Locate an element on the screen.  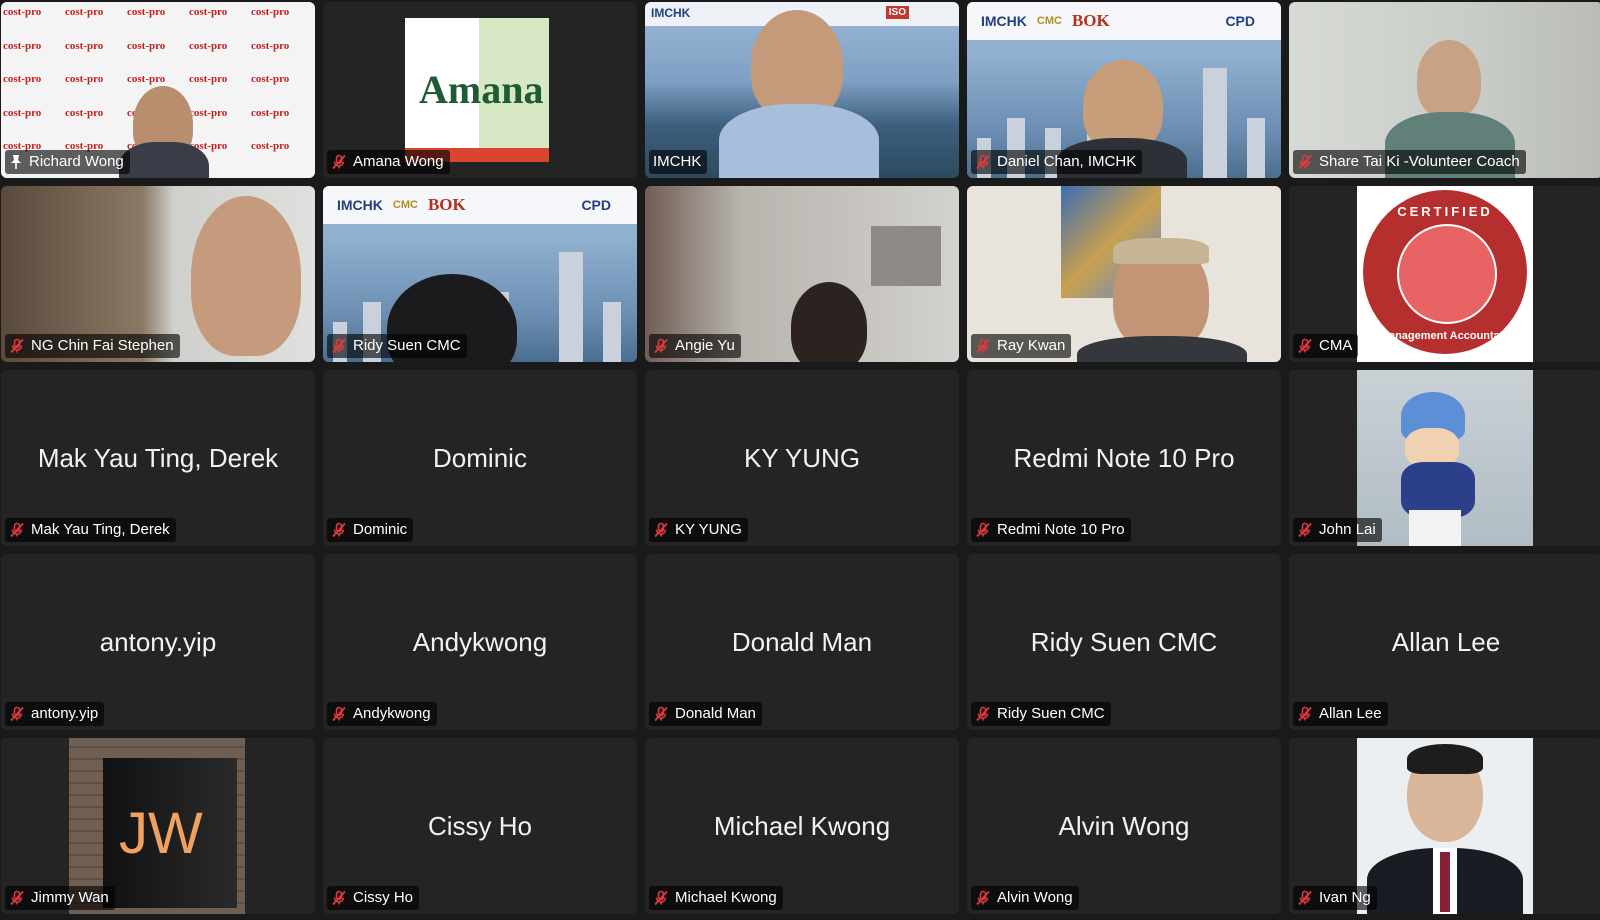
participant-tile: Michael Kwong Michael Kwong is located at coordinates (802, 826).